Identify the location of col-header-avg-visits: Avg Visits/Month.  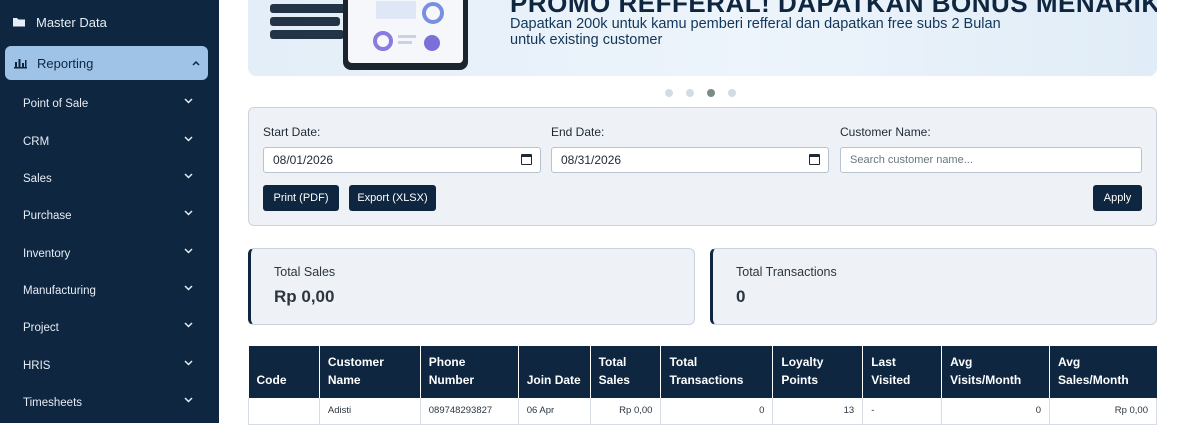
(996, 372).